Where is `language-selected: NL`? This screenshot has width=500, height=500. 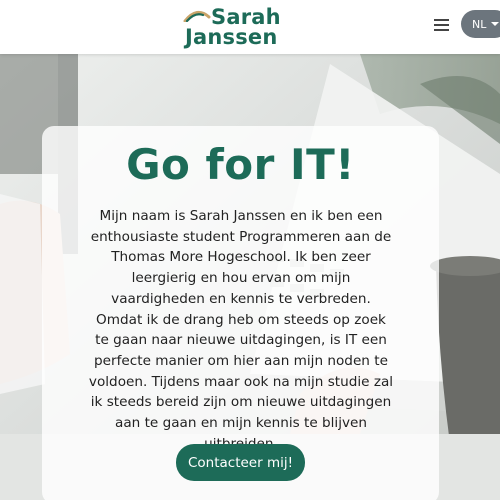
language-selected: NL is located at coordinates (479, 24).